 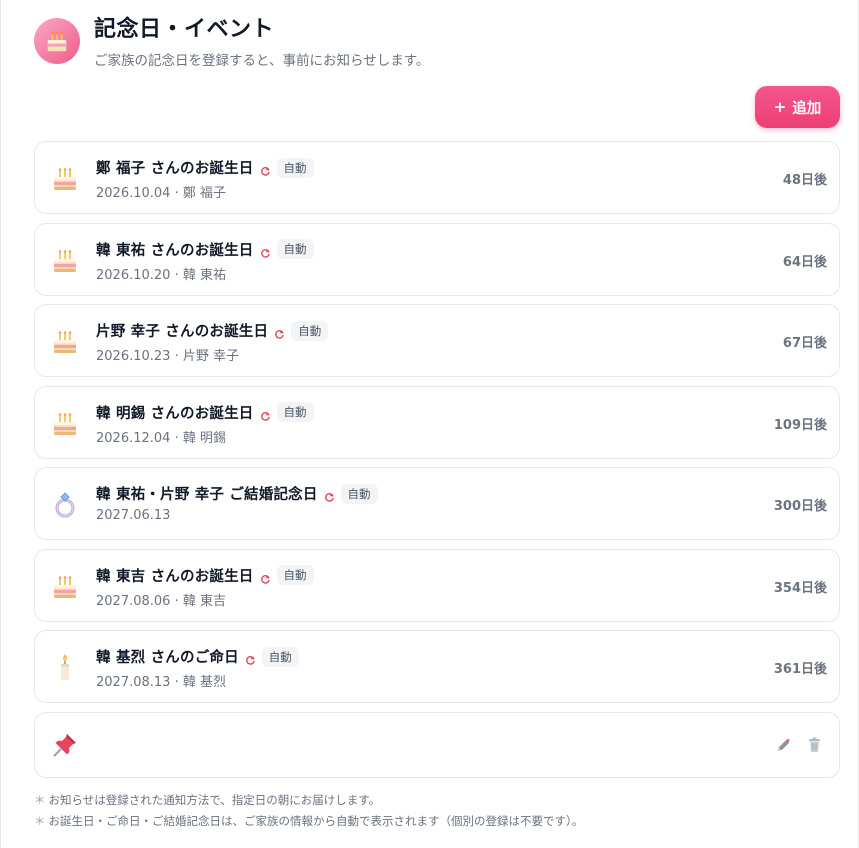 I want to click on event-card: 韓 東吉 さんのお誕生日 自動 2027.08.06 · 韓 東吉 354日後, so click(x=437, y=585).